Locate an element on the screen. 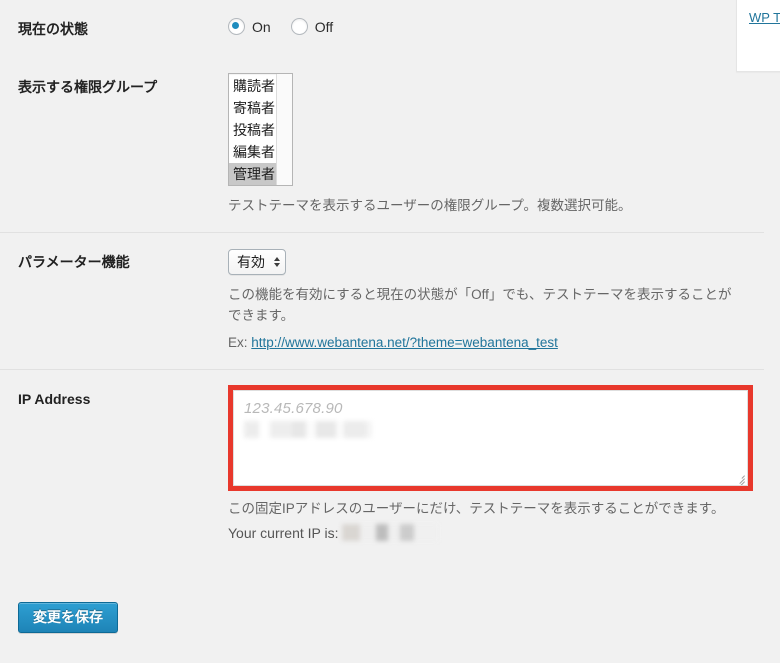 The image size is (780, 663). role-group-description: テストテーマを表示するユーザーの権限グループ。複数選択可能。 is located at coordinates (430, 206).